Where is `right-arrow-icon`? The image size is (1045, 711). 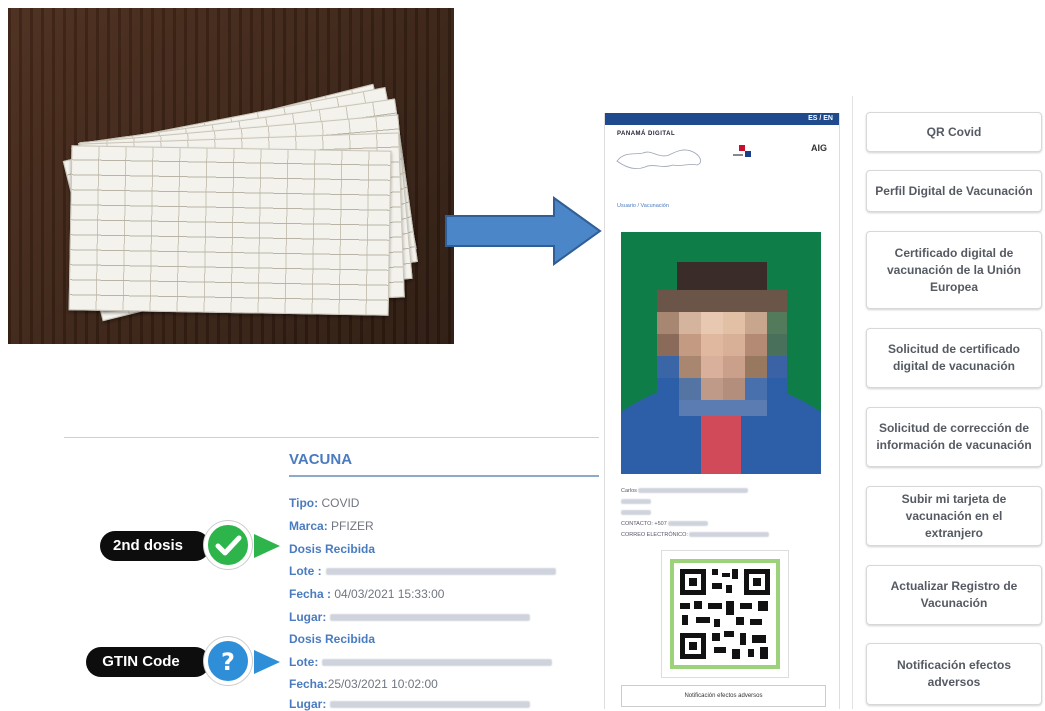
right-arrow-icon is located at coordinates (523, 231).